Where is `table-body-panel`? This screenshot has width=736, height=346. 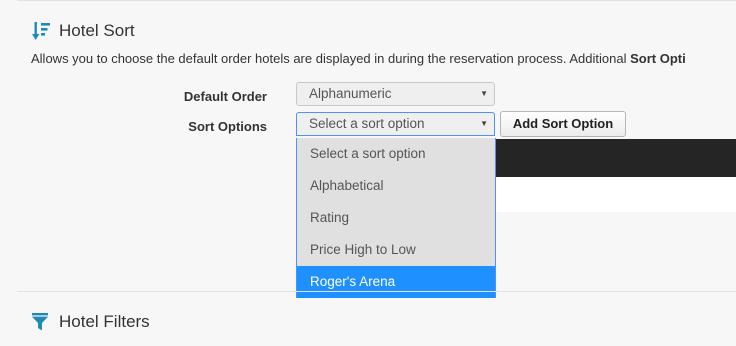 table-body-panel is located at coordinates (615, 194).